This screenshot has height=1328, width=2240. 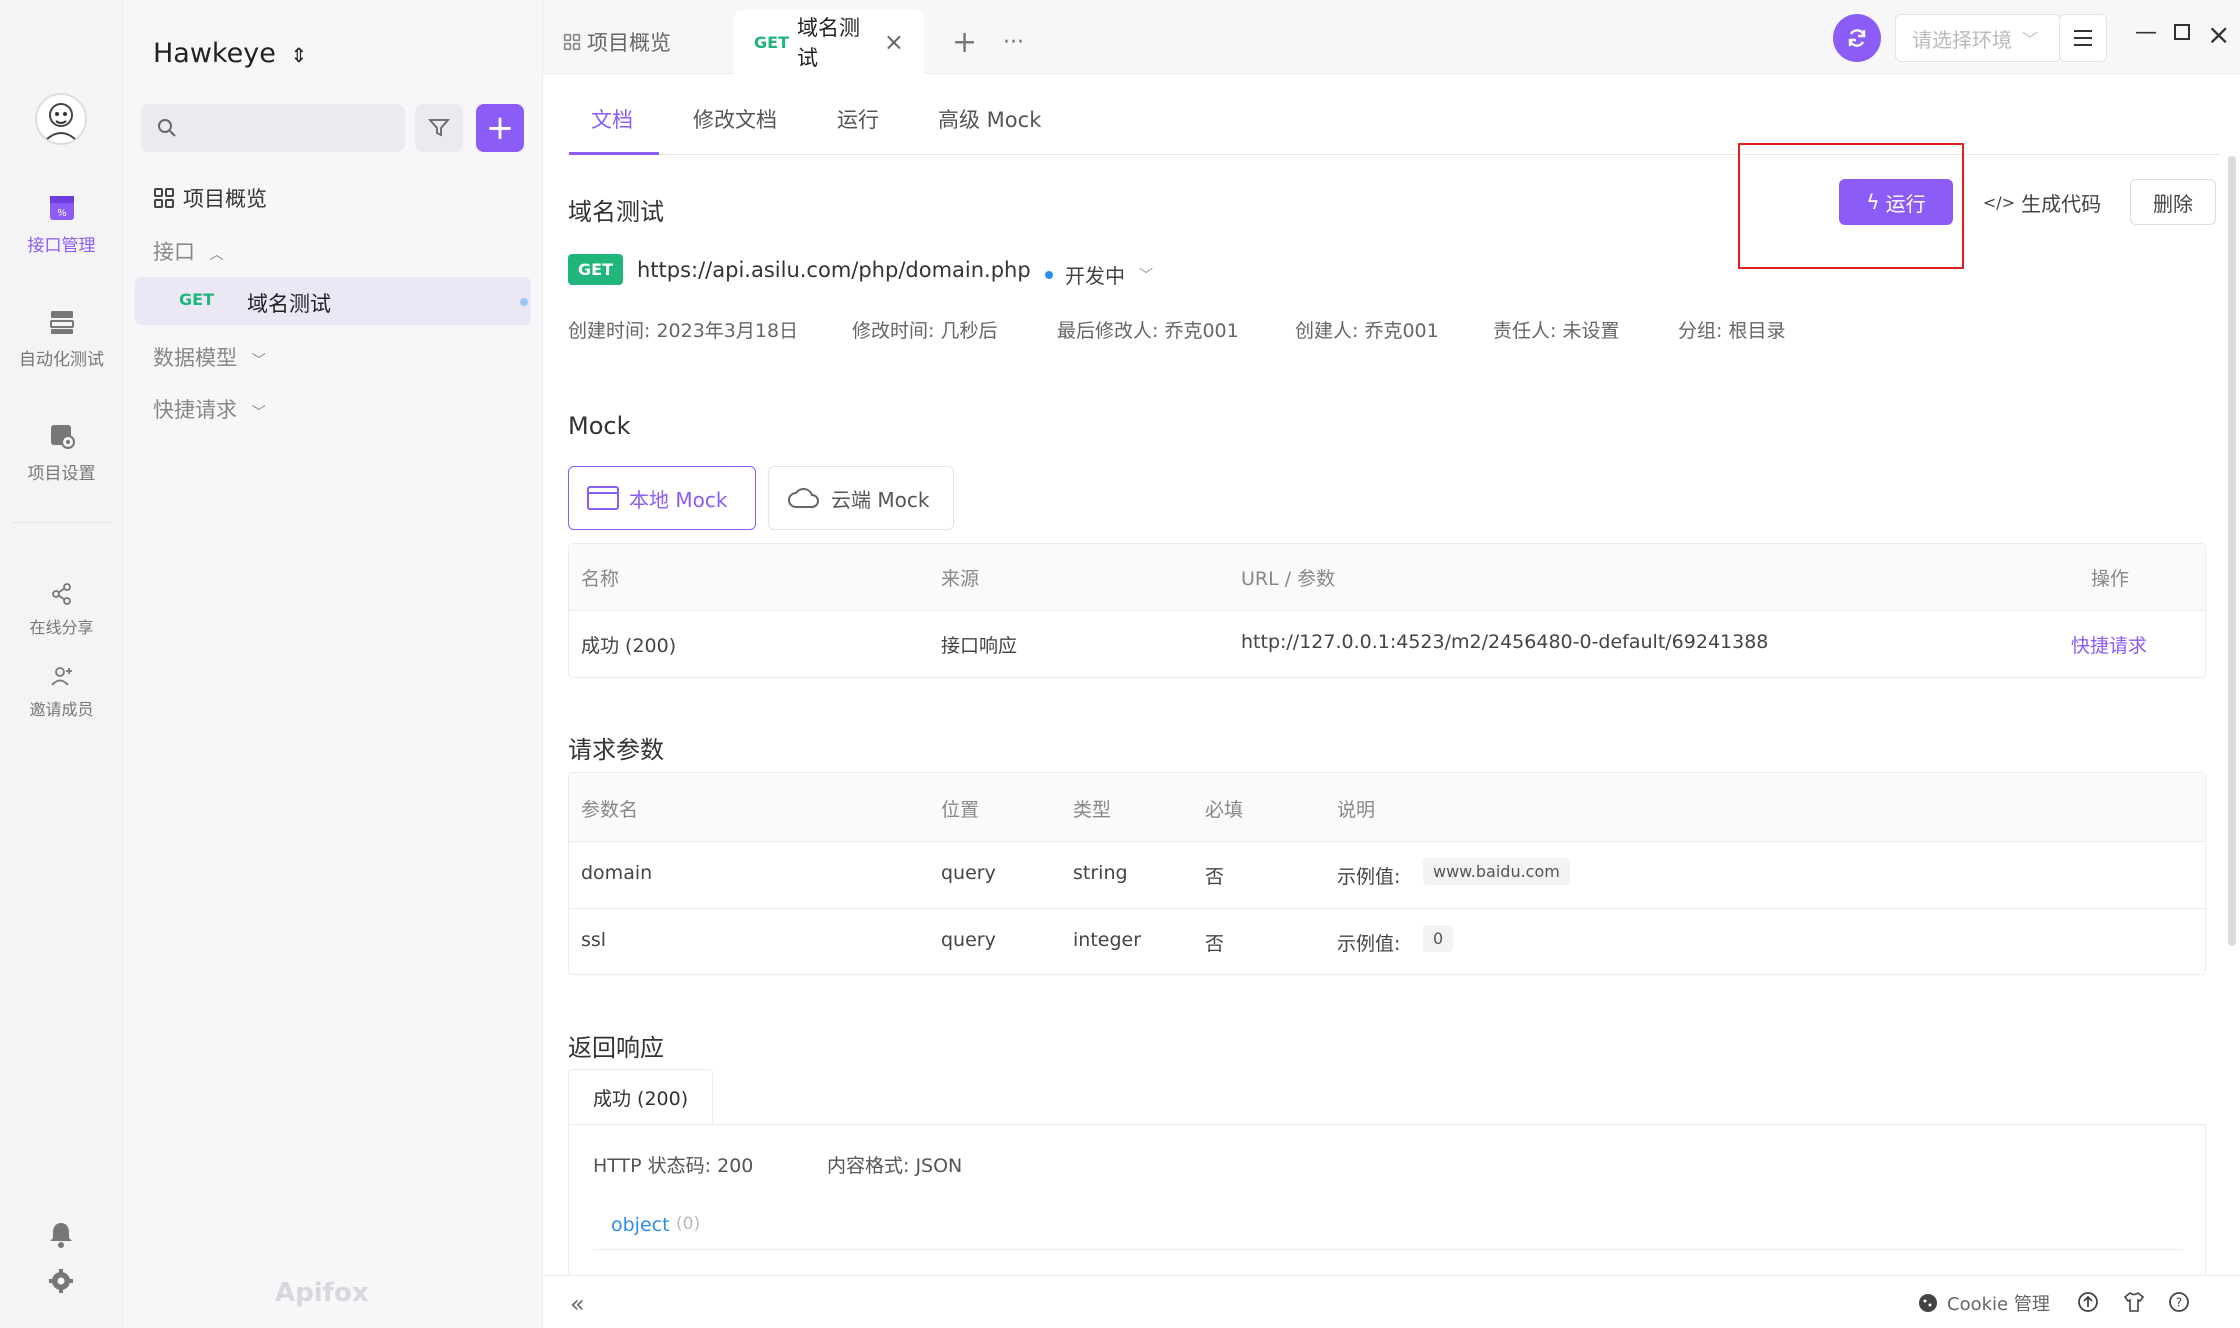 What do you see at coordinates (61, 1236) in the screenshot?
I see `notification-bell-icon` at bounding box center [61, 1236].